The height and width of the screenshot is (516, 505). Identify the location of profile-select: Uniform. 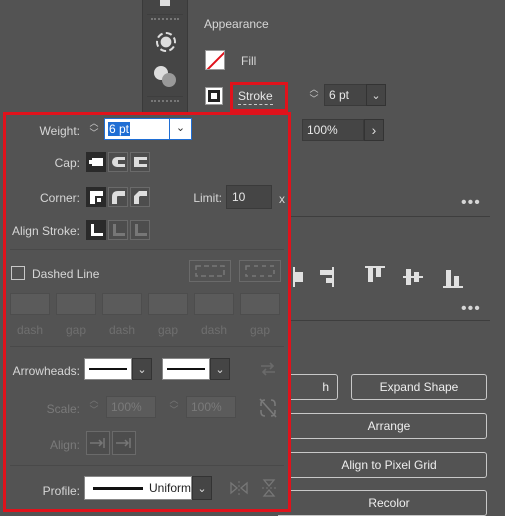
(138, 488).